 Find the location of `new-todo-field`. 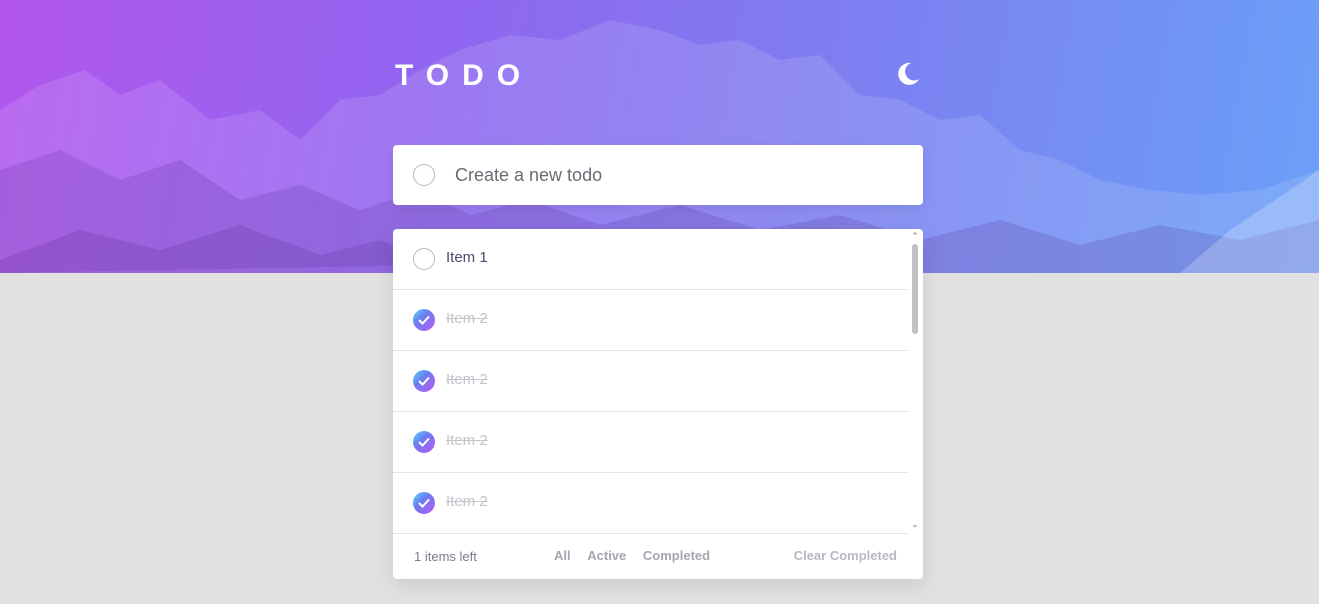

new-todo-field is located at coordinates (658, 175).